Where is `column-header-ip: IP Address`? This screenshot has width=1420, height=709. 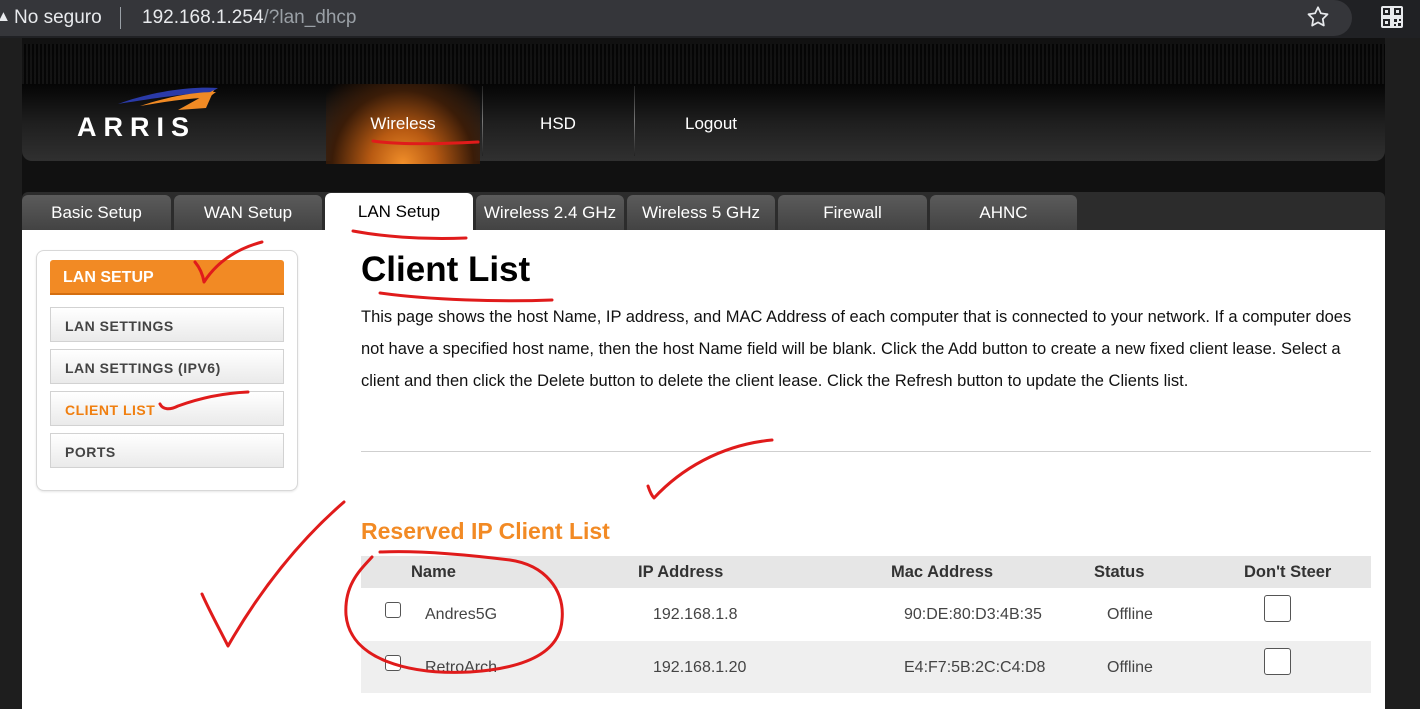
column-header-ip: IP Address is located at coordinates (681, 572).